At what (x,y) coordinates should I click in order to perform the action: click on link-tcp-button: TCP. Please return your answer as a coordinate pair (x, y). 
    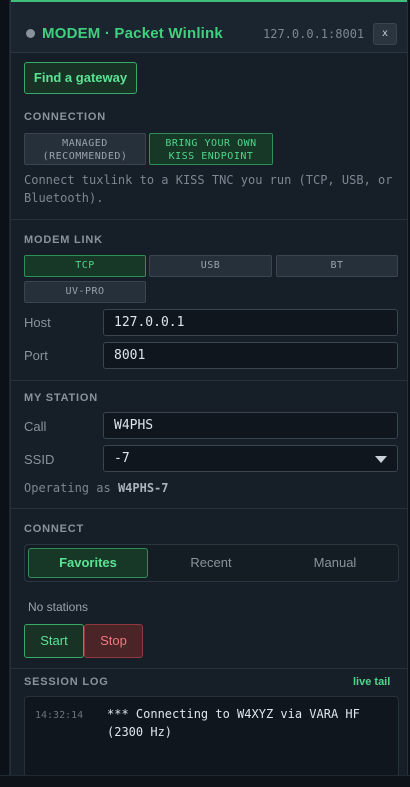
    Looking at the image, I should click on (85, 266).